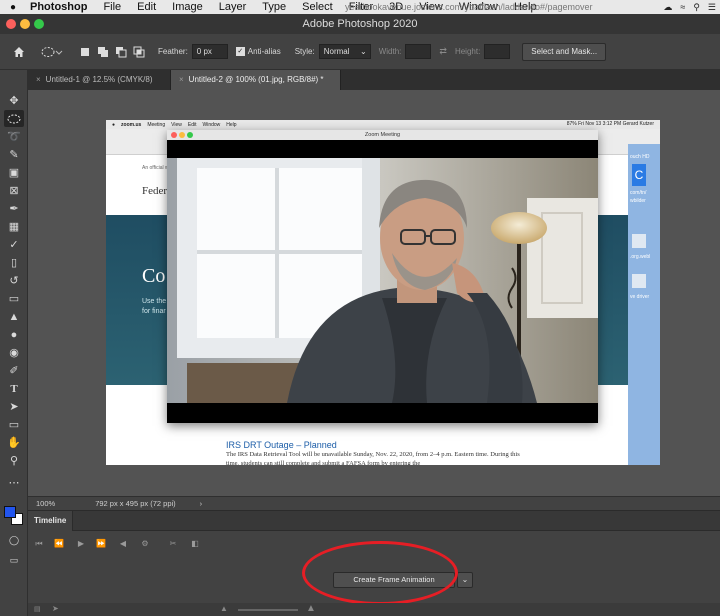  Describe the element at coordinates (610, 124) in the screenshot. I see `inner-status-text: 87% Fri Nov 13 3:12 PM Gerard Kutzer` at that location.